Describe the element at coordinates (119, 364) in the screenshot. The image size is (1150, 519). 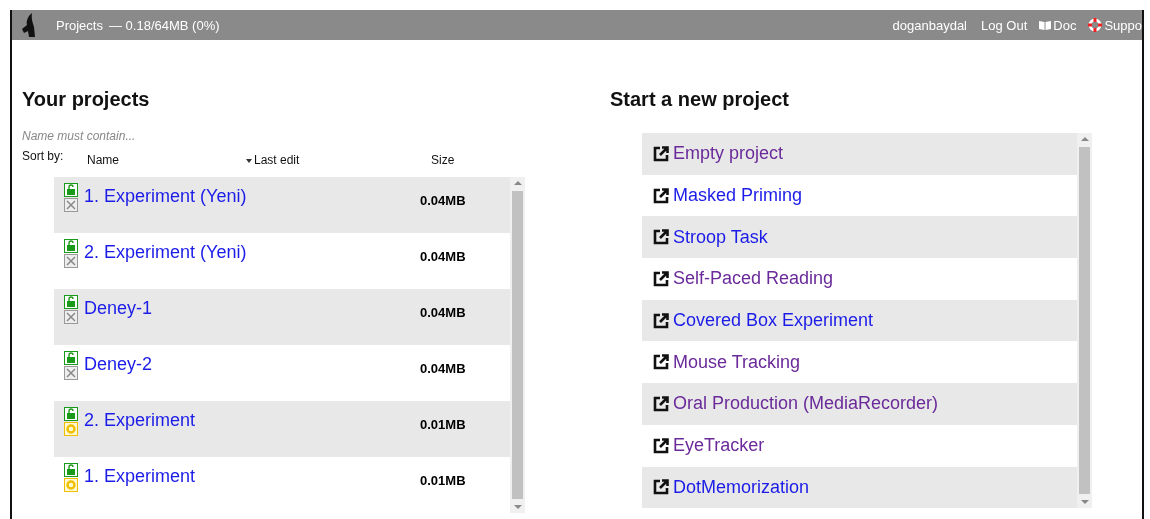
I see `project-name: Deney-2` at that location.